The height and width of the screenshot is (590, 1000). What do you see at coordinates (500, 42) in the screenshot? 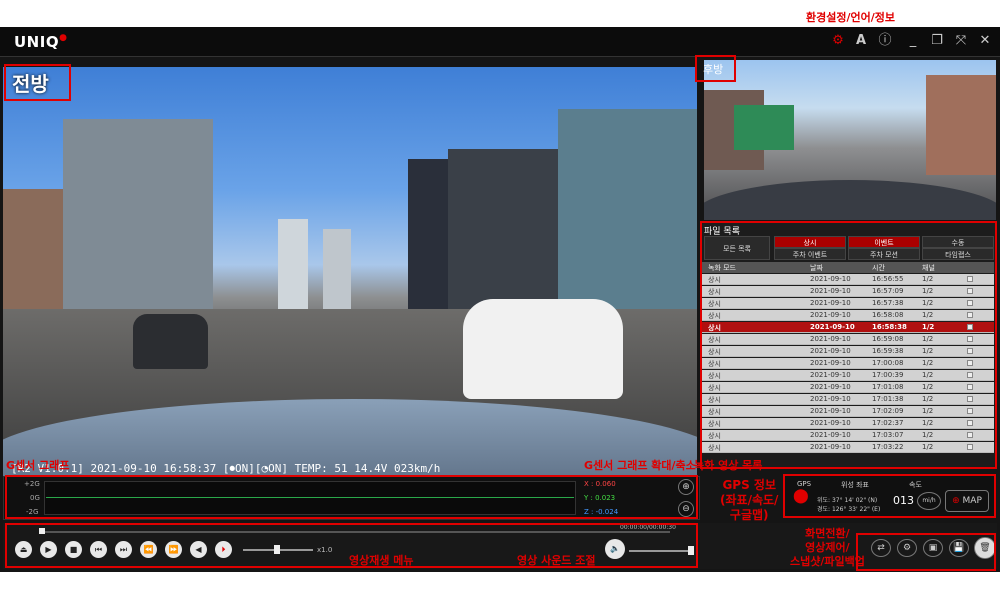
I see `title-bar: UNIQ● ⚙ A ⓘ _ ❐ ⤧ ✕` at bounding box center [500, 42].